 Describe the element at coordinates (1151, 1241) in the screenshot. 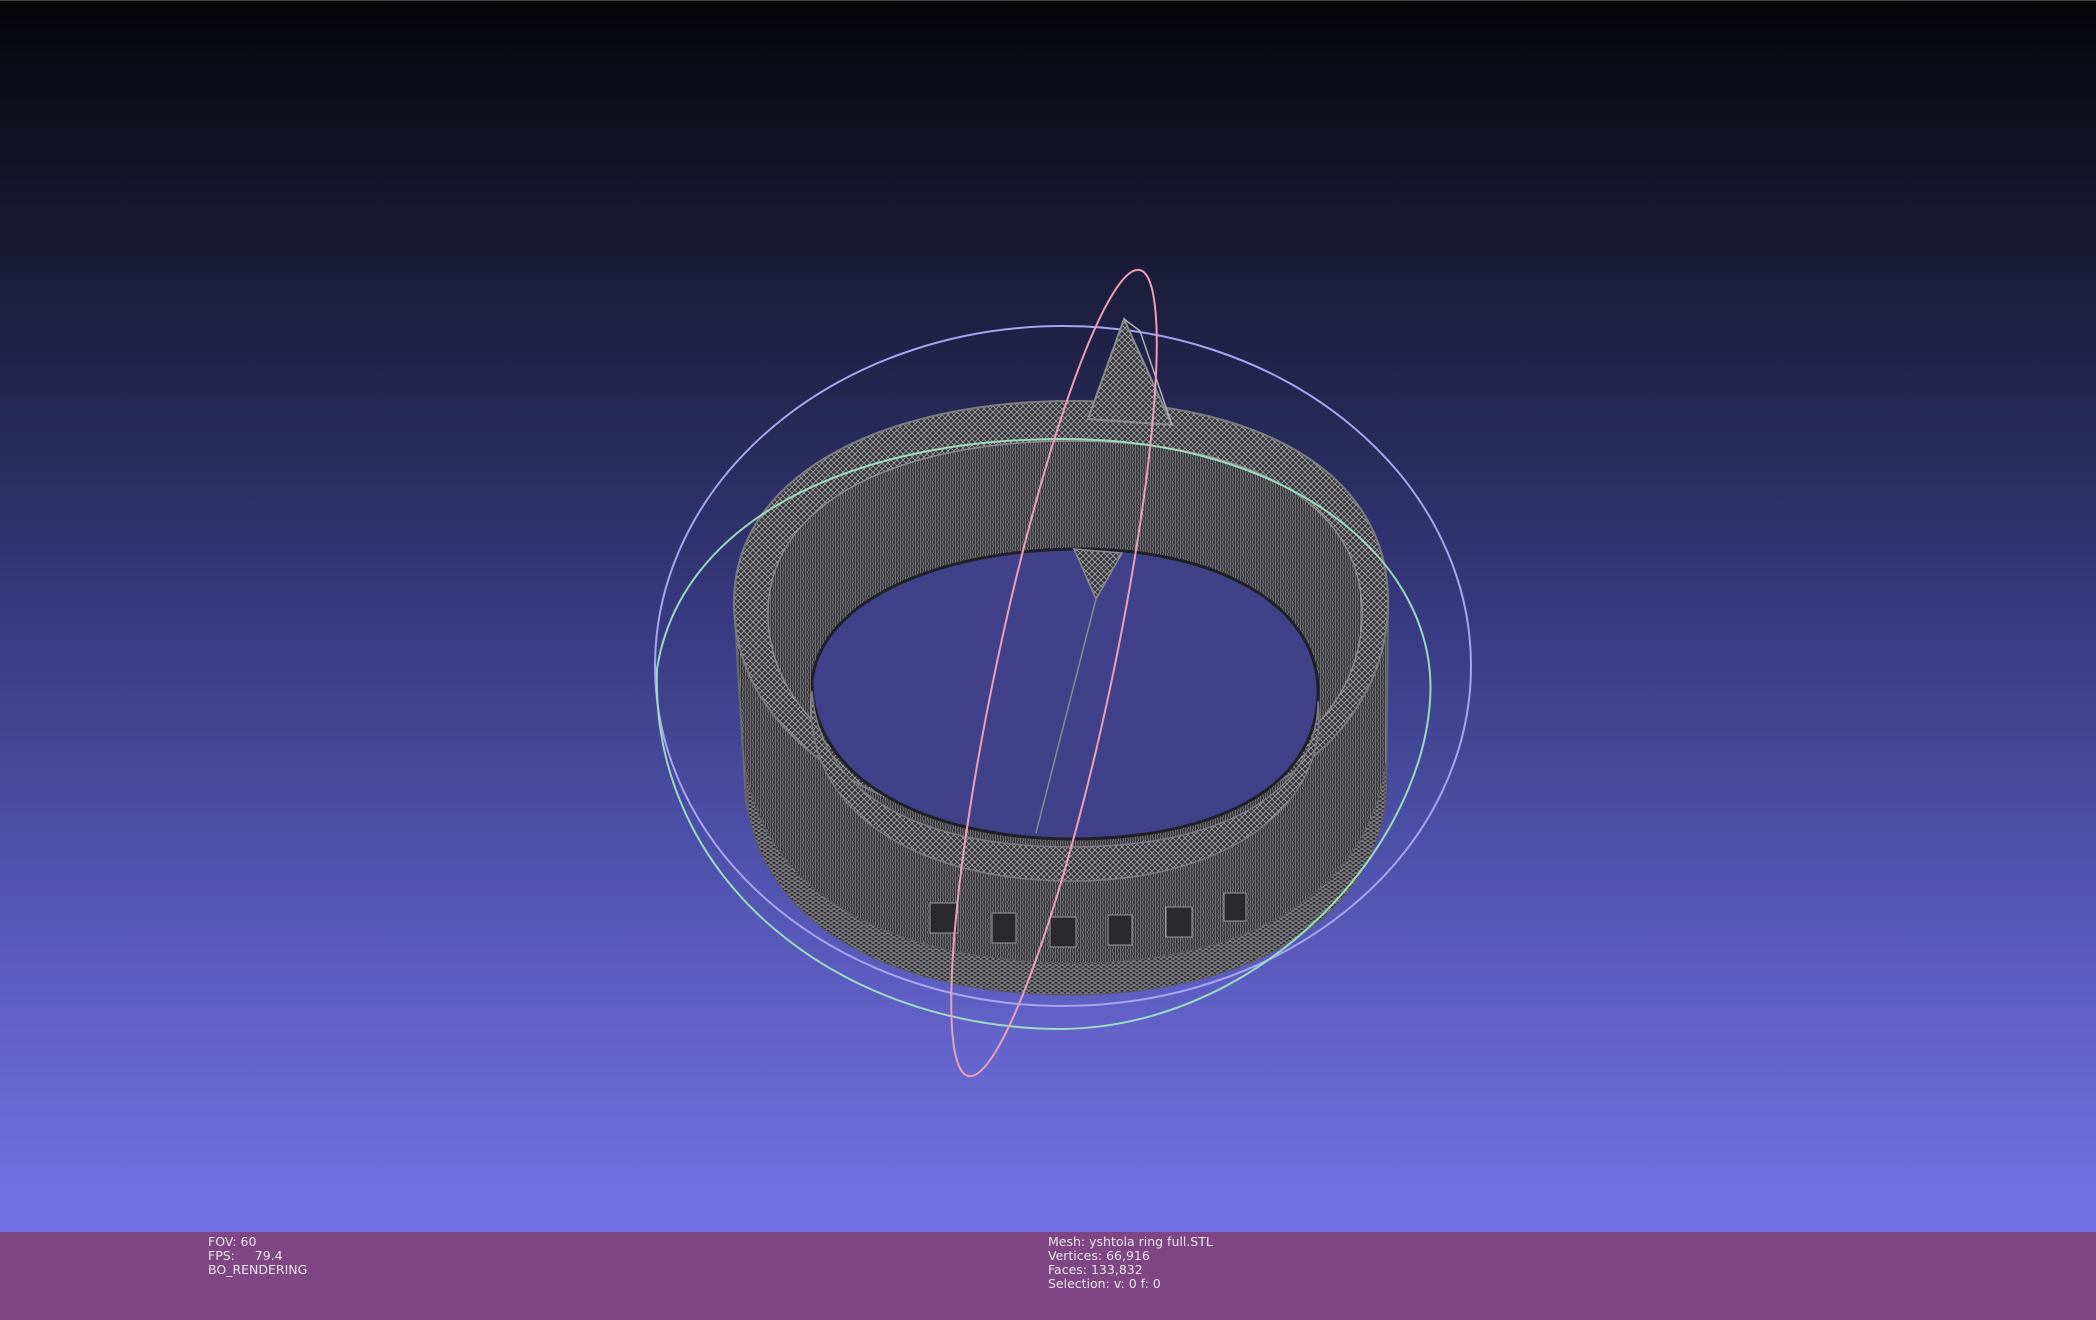

I see `mesh-name: yshtola ring full.STL` at that location.